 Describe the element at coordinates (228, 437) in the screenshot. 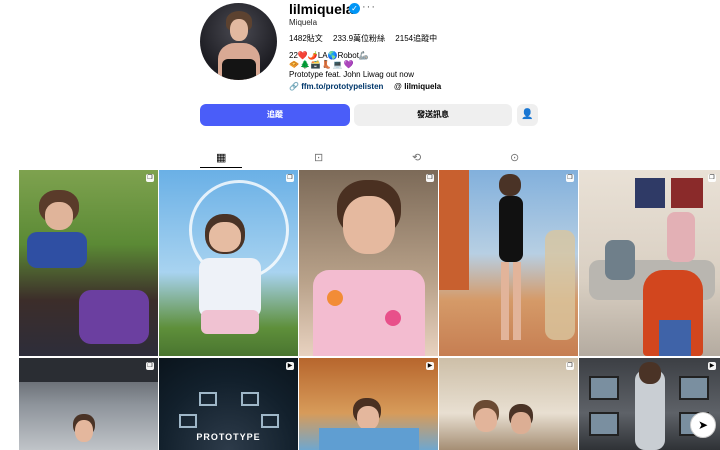

I see `post-caption: PROTOTYPE` at that location.